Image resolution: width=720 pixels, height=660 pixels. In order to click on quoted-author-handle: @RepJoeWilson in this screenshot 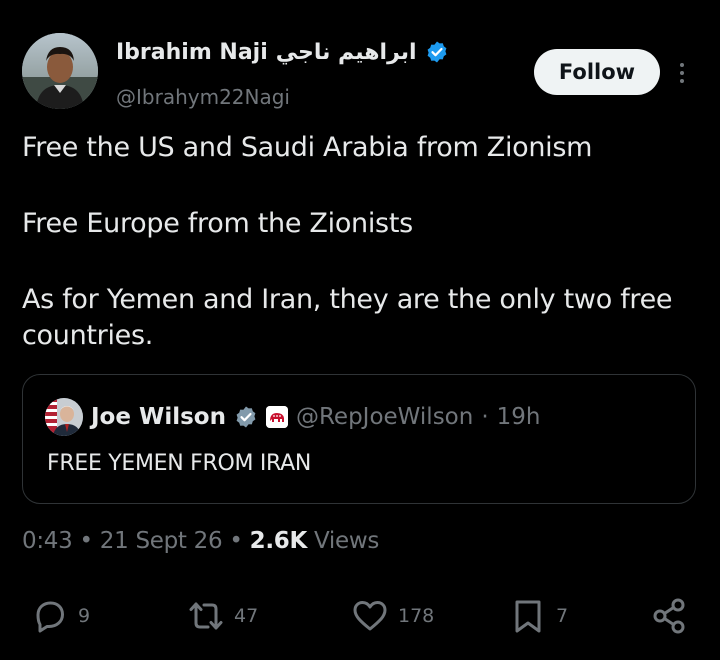, I will do `click(384, 417)`.